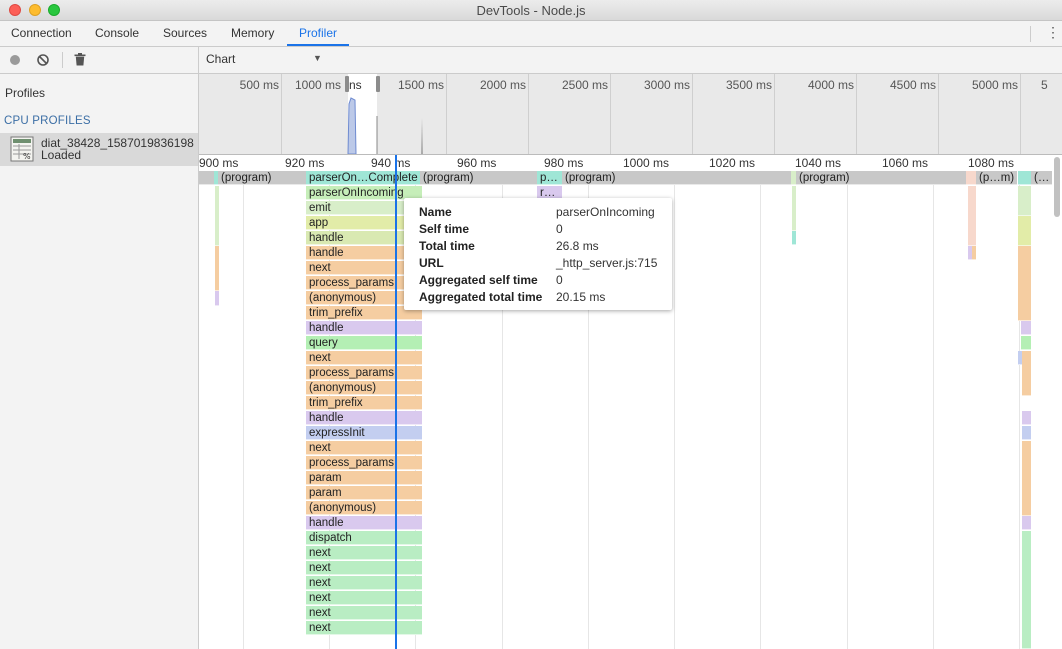 This screenshot has width=1062, height=649. What do you see at coordinates (1053, 32) in the screenshot?
I see `more-options-icon: ⋮` at bounding box center [1053, 32].